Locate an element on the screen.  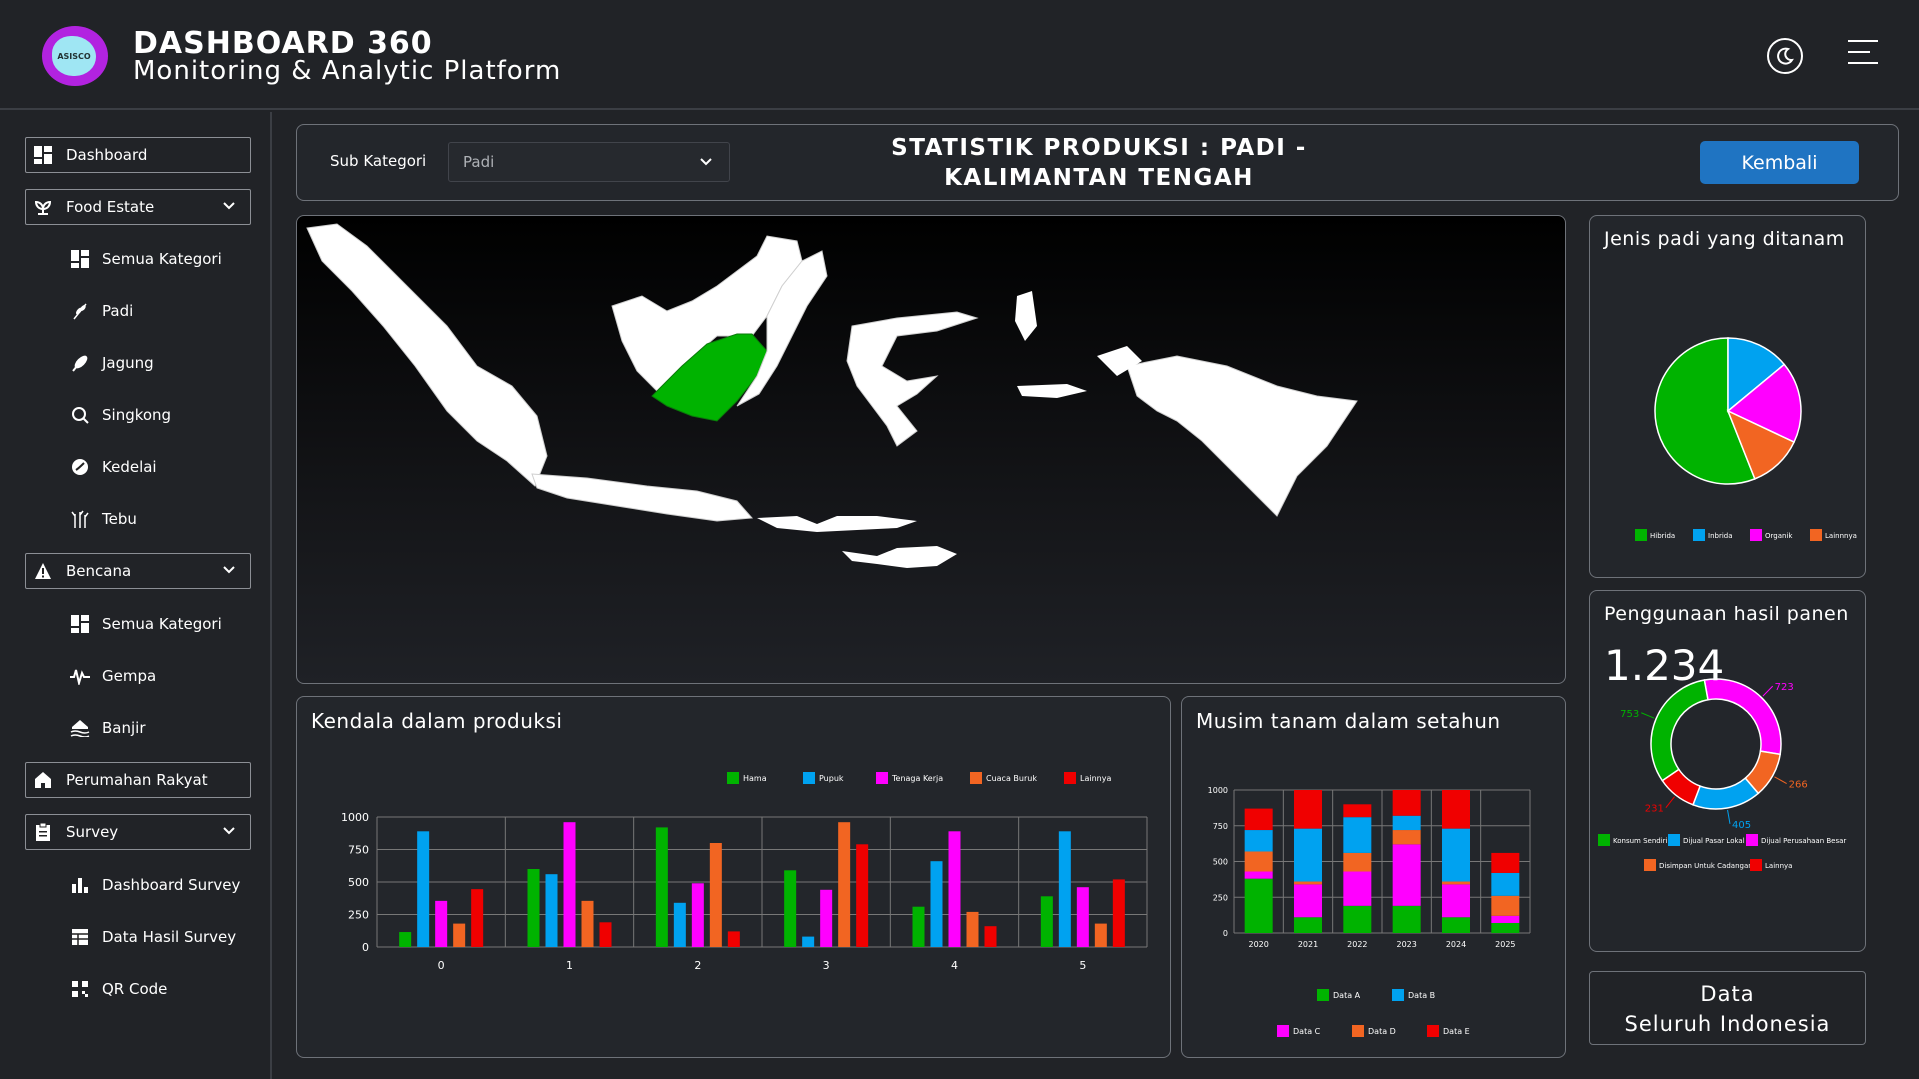
sidebar-item-label: Perumahan Rakyat is located at coordinates (137, 780).